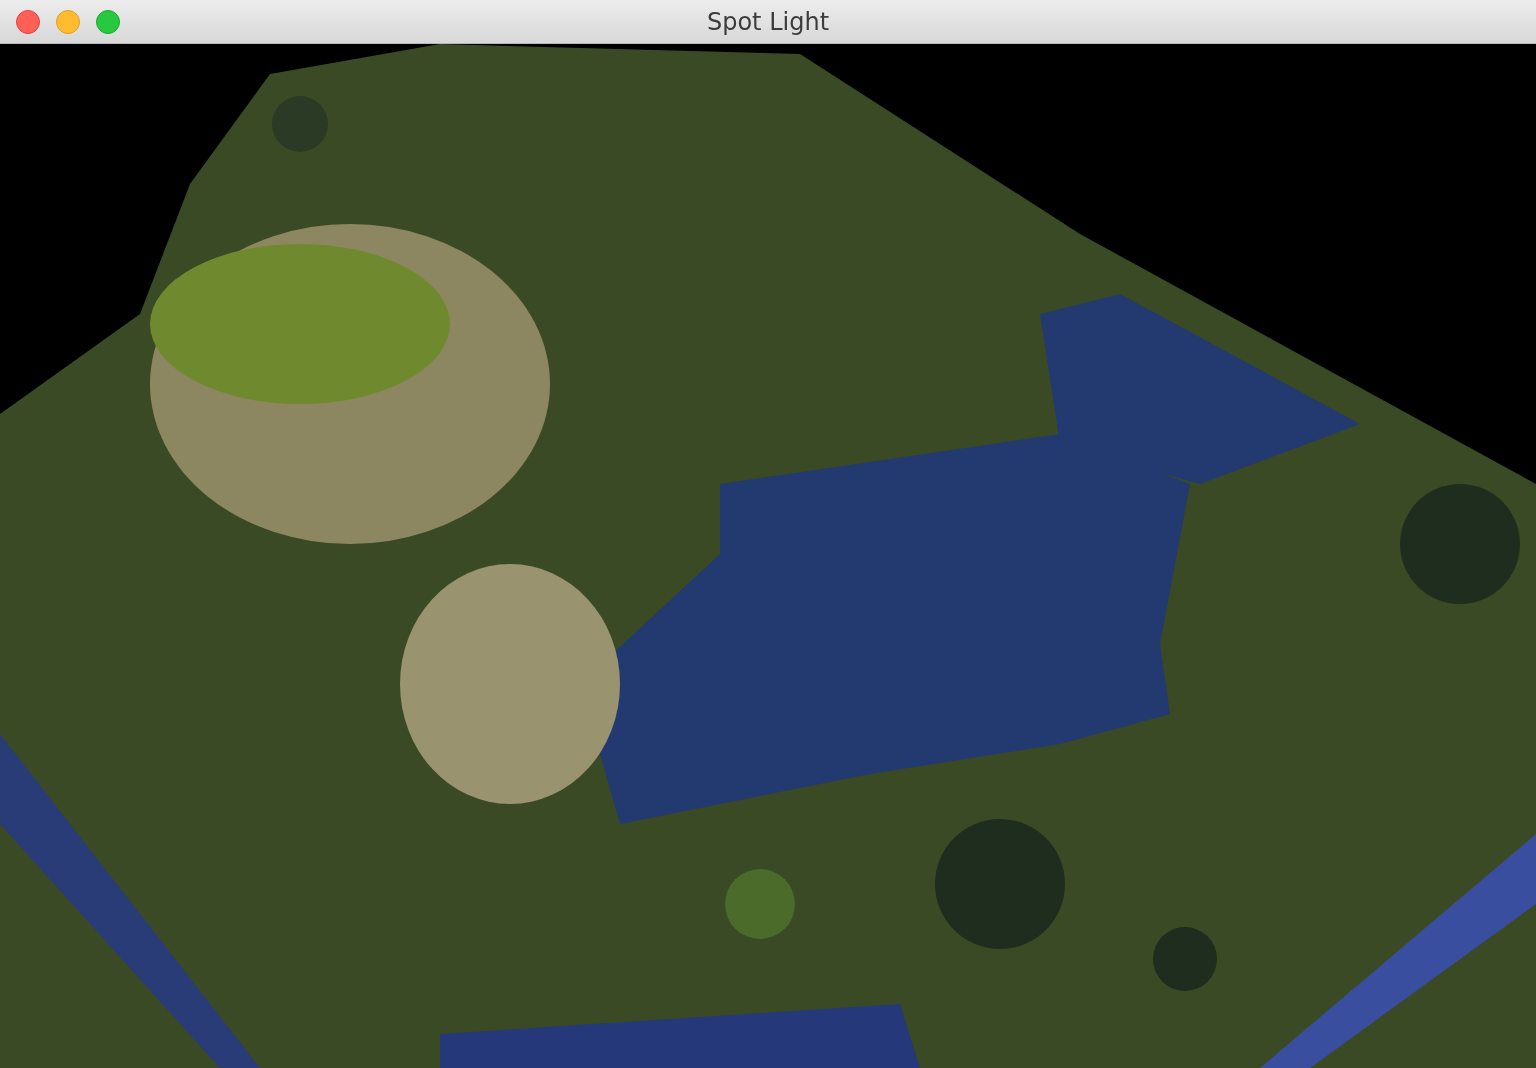 This screenshot has width=1536, height=1068. What do you see at coordinates (68, 22) in the screenshot?
I see `minimize-button` at bounding box center [68, 22].